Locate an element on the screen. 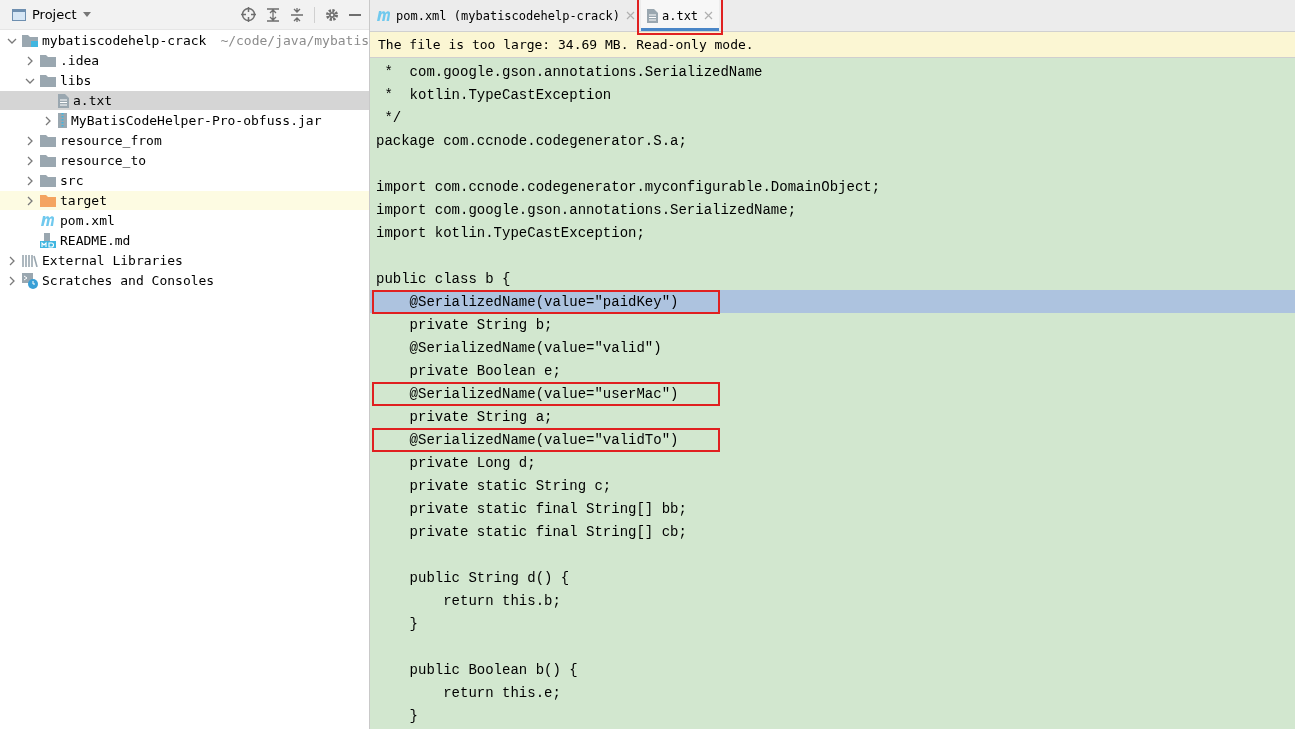  expand-all-icon is located at coordinates (273, 14).